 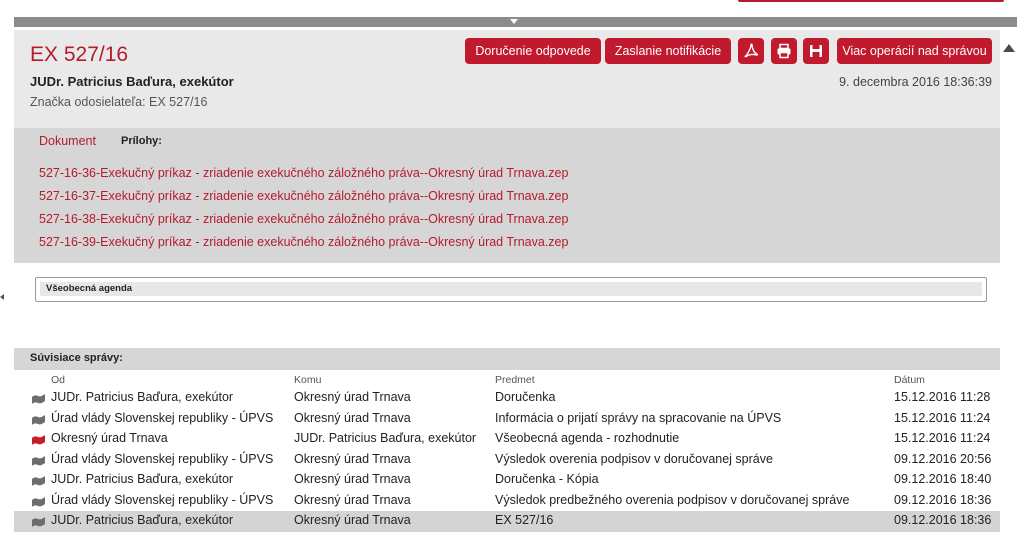 What do you see at coordinates (514, 21) in the screenshot?
I see `collapse-arrow-icon` at bounding box center [514, 21].